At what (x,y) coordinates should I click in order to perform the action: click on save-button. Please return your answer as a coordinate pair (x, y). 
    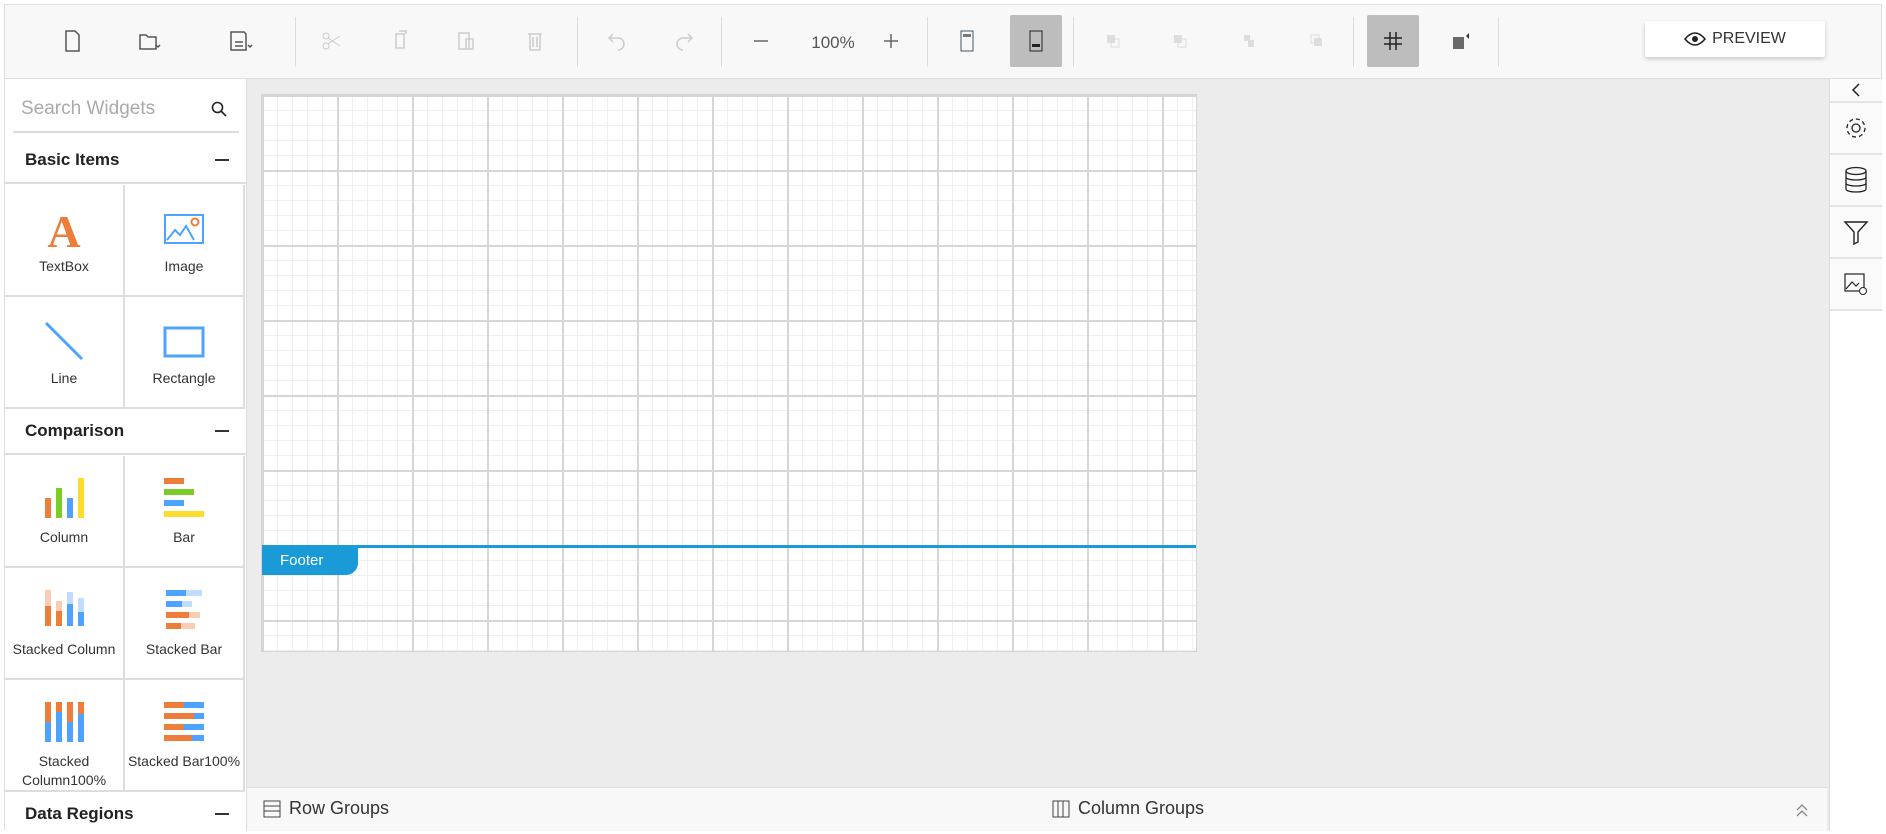
    Looking at the image, I should click on (241, 41).